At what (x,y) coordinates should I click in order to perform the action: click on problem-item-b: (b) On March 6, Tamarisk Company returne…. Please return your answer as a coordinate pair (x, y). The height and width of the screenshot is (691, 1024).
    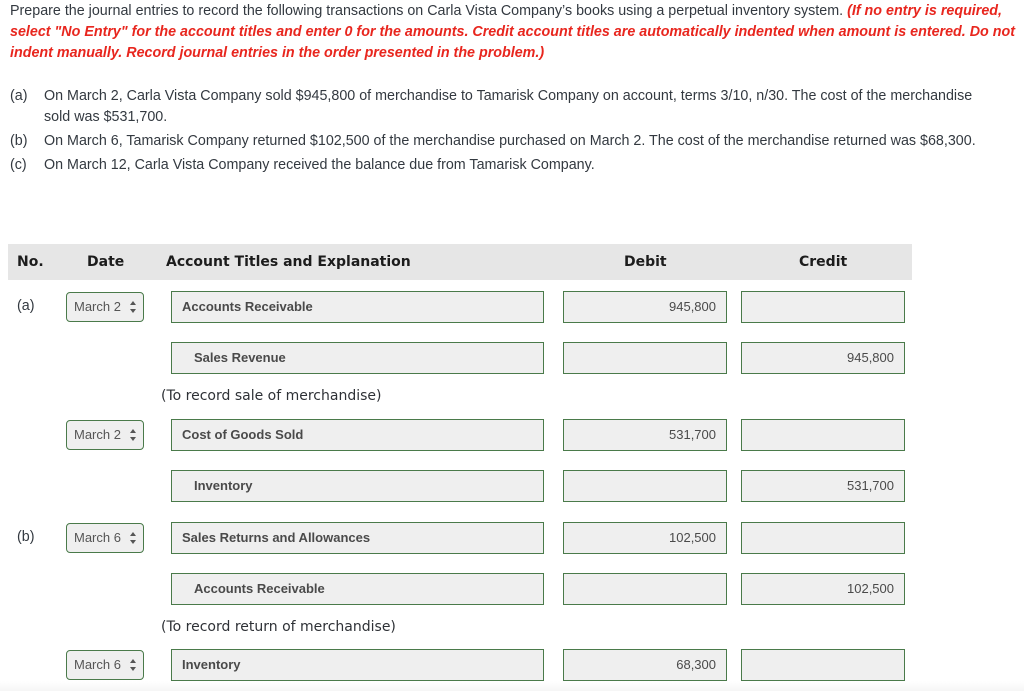
    Looking at the image, I should click on (505, 141).